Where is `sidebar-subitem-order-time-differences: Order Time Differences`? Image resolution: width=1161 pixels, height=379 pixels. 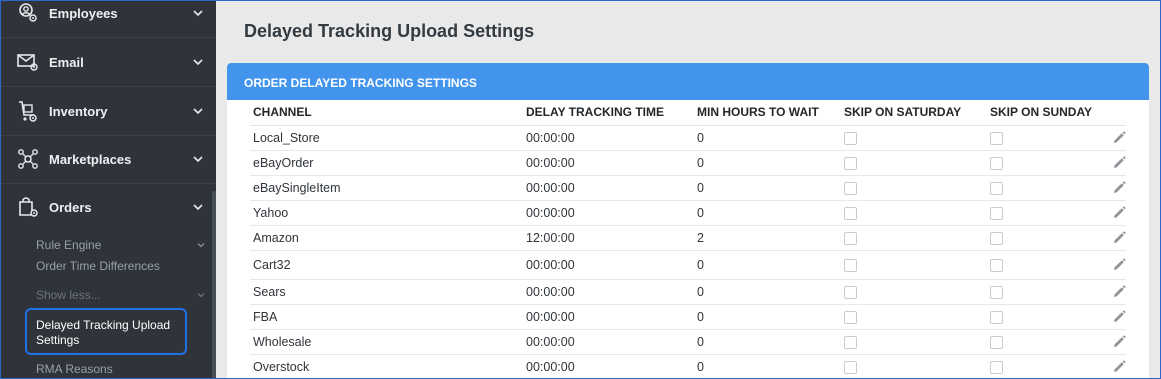
sidebar-subitem-order-time-differences: Order Time Differences is located at coordinates (98, 266).